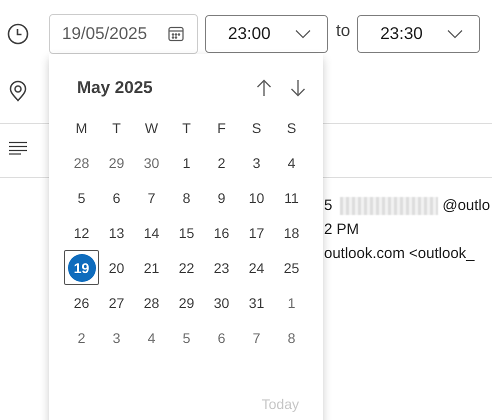 Image resolution: width=492 pixels, height=420 pixels. I want to click on email-text: @outlo, so click(466, 206).